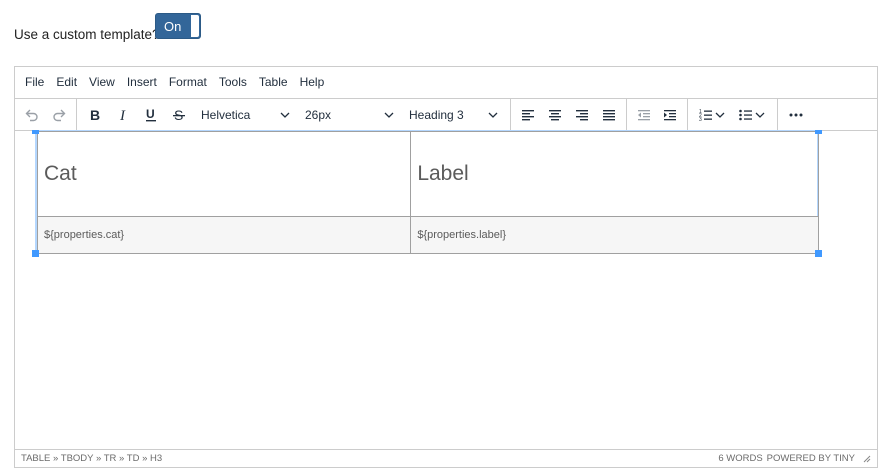  I want to click on table-cell-label-property: ${properties.label}, so click(614, 235).